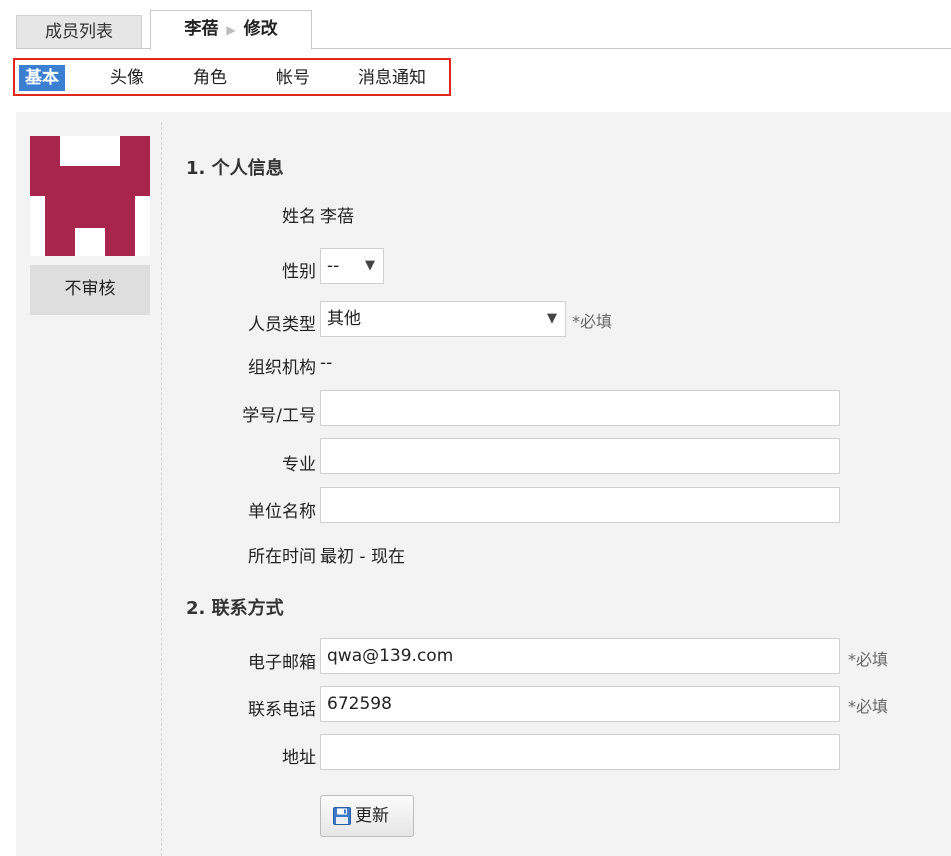 Image resolution: width=951 pixels, height=856 pixels. Describe the element at coordinates (580, 505) in the screenshot. I see `unit-name-input` at that location.